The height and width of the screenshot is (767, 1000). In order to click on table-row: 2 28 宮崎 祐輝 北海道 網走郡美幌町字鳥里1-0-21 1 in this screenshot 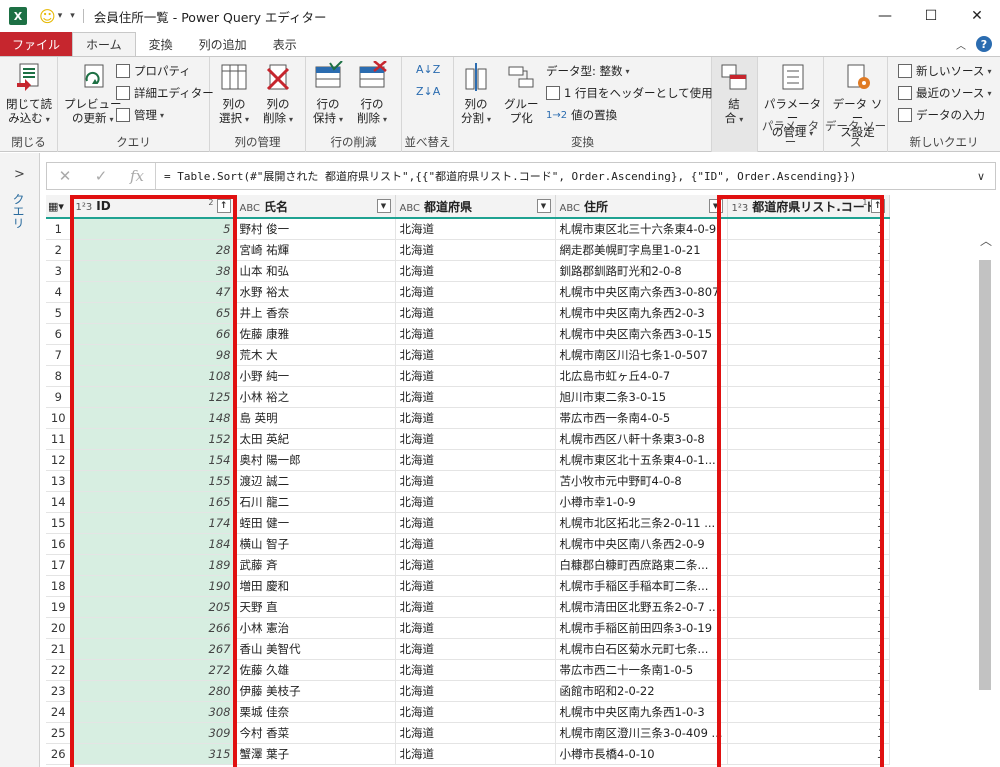, I will do `click(468, 250)`.